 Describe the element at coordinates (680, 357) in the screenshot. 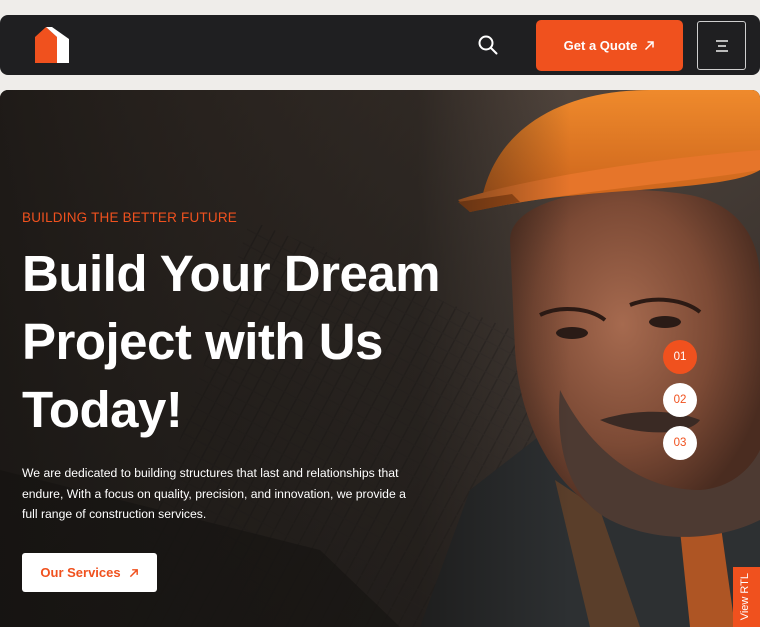

I see `slide-dot-01: 01` at that location.